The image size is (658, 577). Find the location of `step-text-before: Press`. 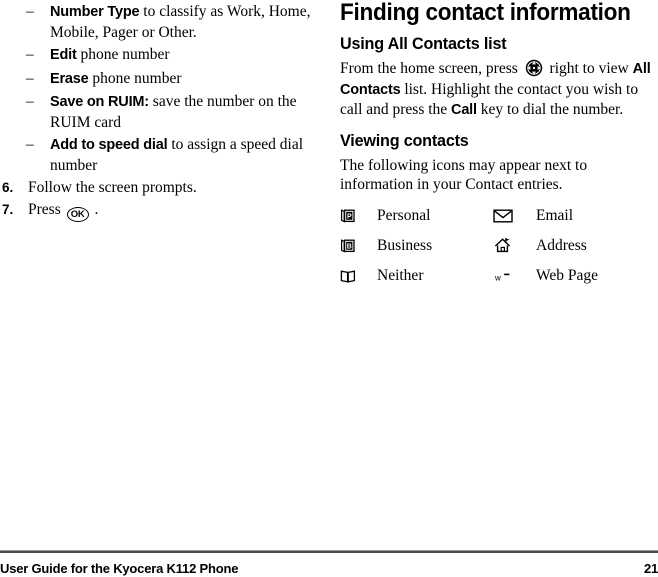

step-text-before: Press is located at coordinates (46, 209).